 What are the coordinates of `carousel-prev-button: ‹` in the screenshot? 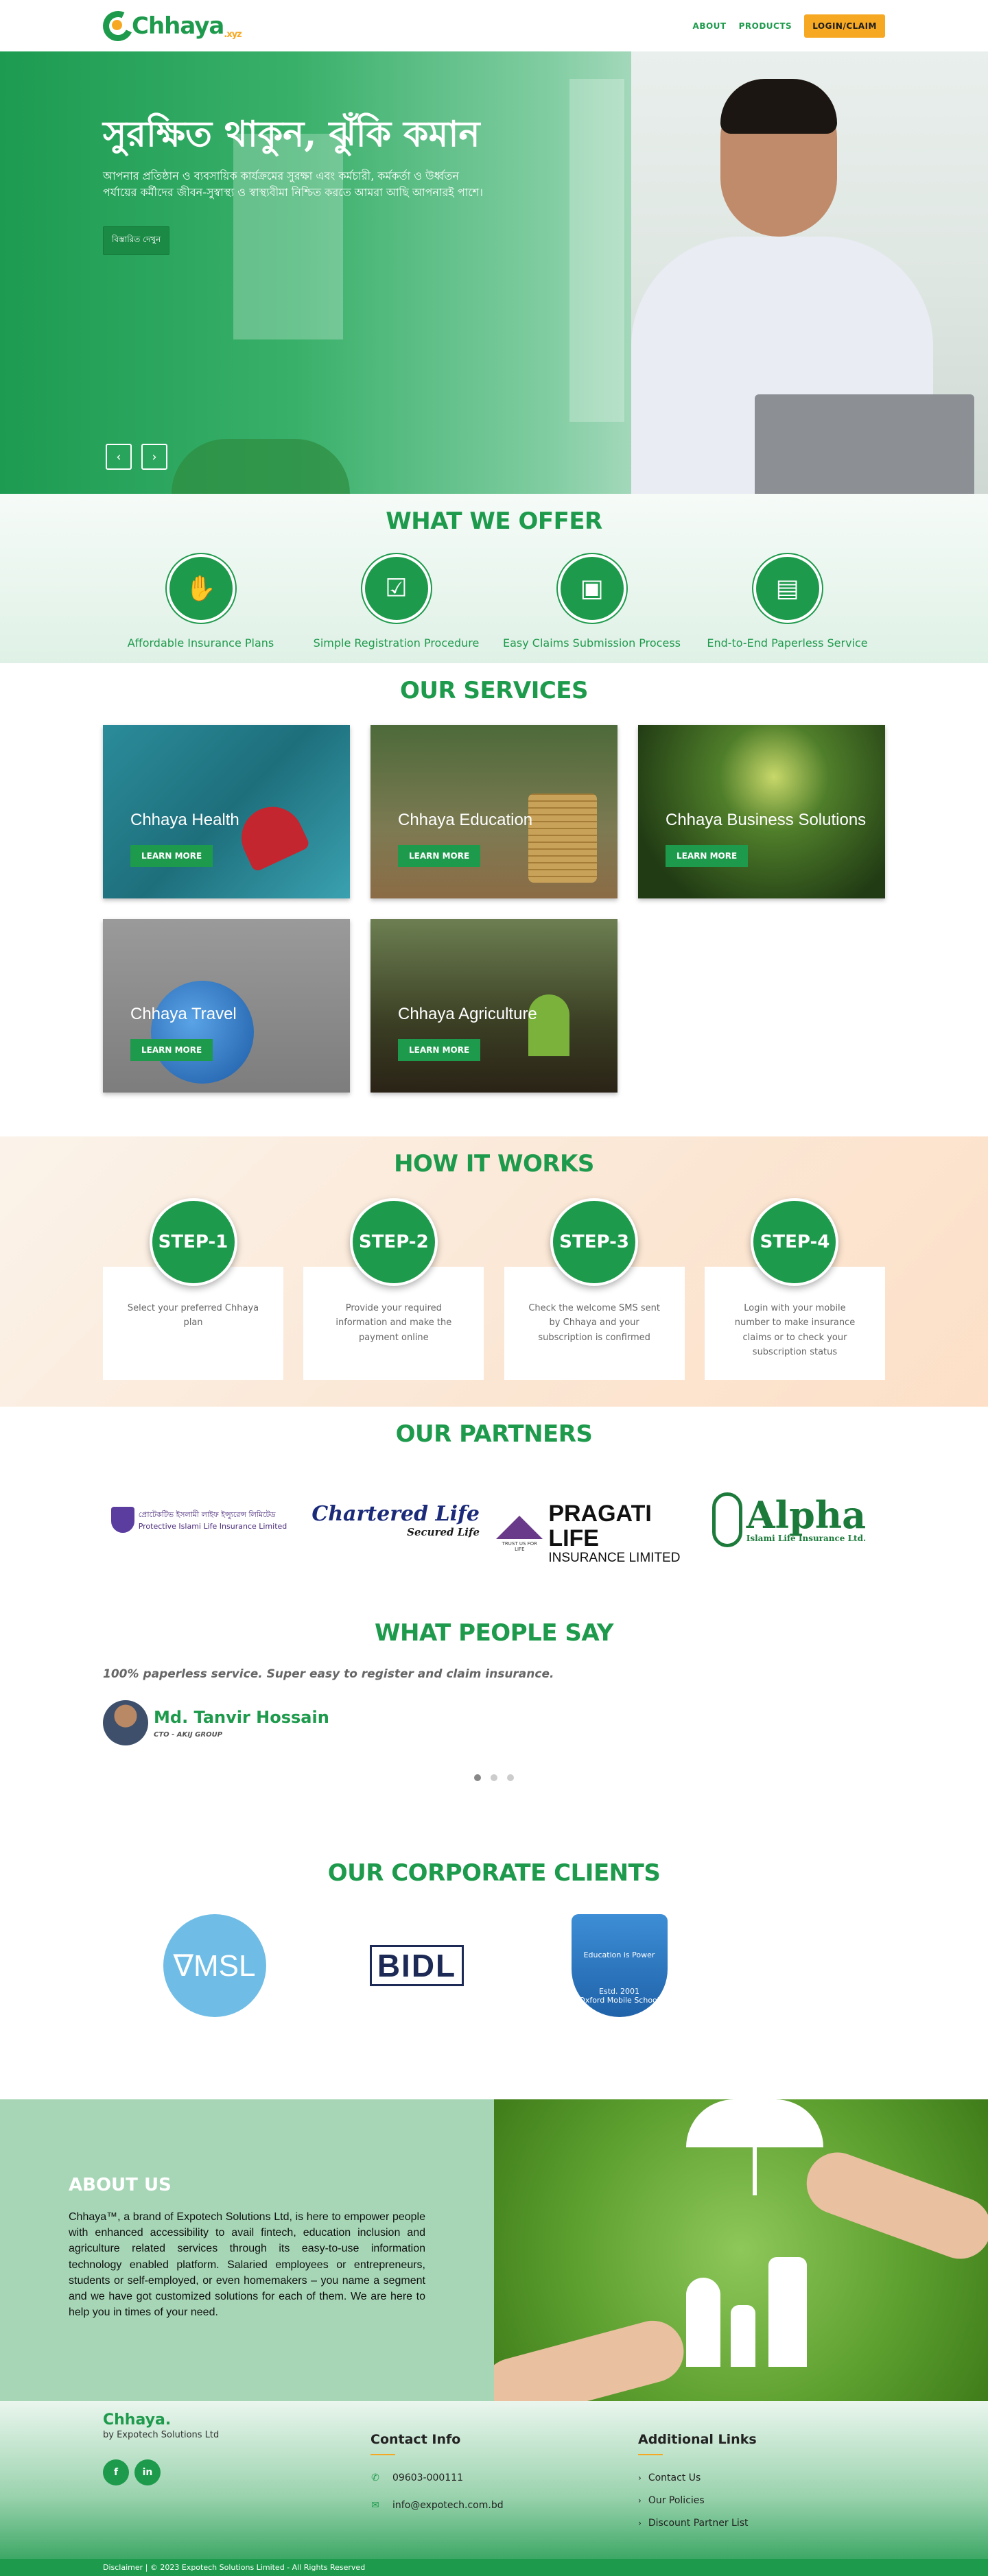 It's located at (119, 457).